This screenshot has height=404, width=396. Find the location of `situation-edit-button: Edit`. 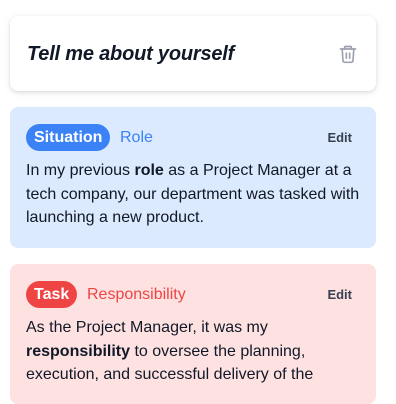

situation-edit-button: Edit is located at coordinates (339, 137).